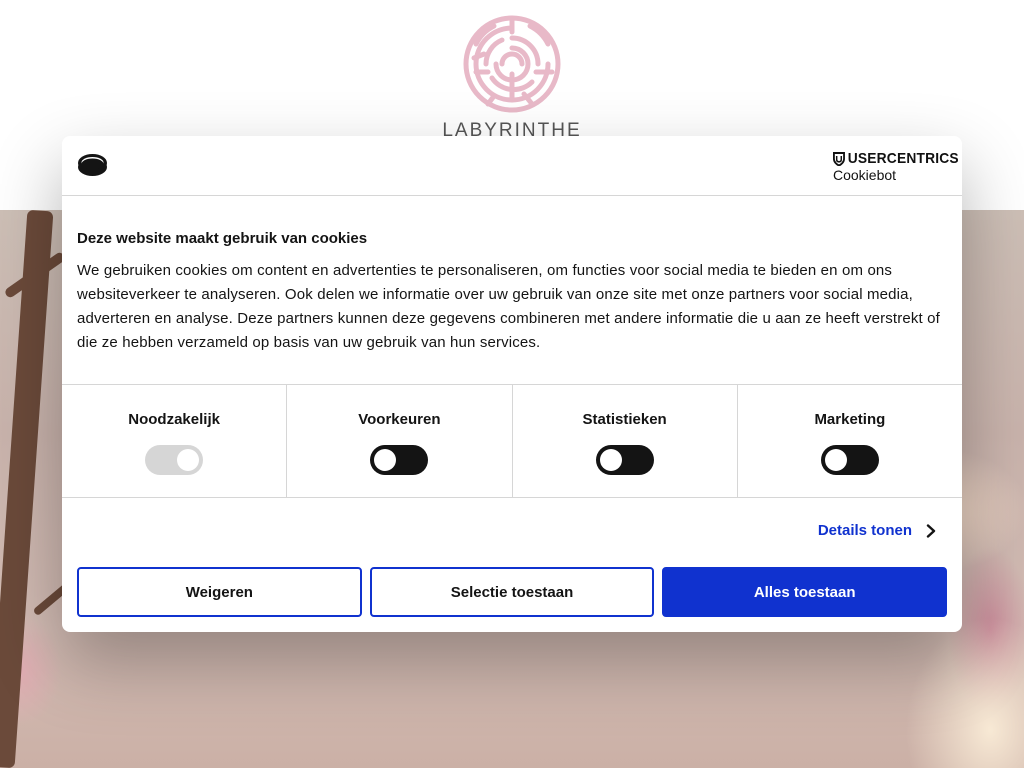 The image size is (1024, 768). Describe the element at coordinates (175, 441) in the screenshot. I see `category-necessary: Noodzakelijk` at that location.